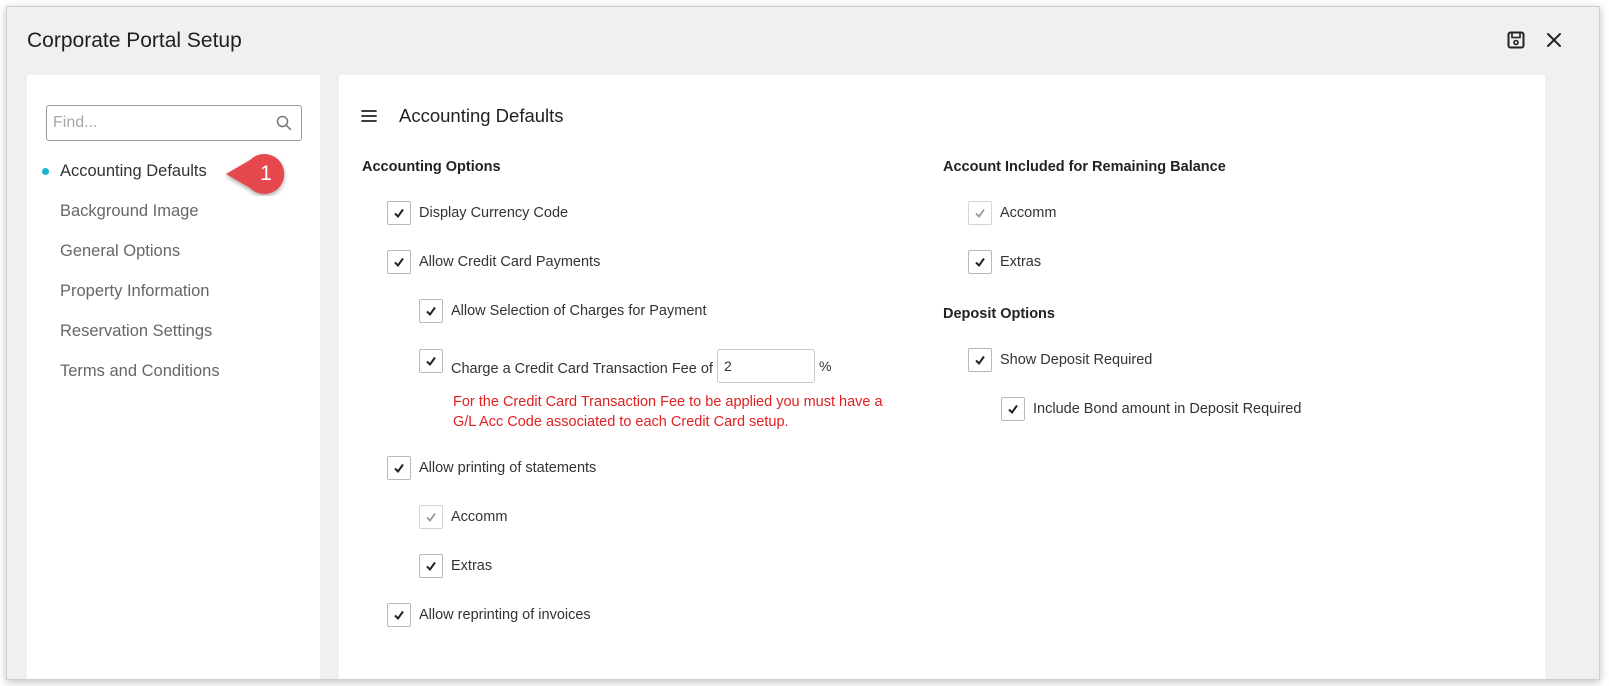  I want to click on search-icon, so click(284, 125).